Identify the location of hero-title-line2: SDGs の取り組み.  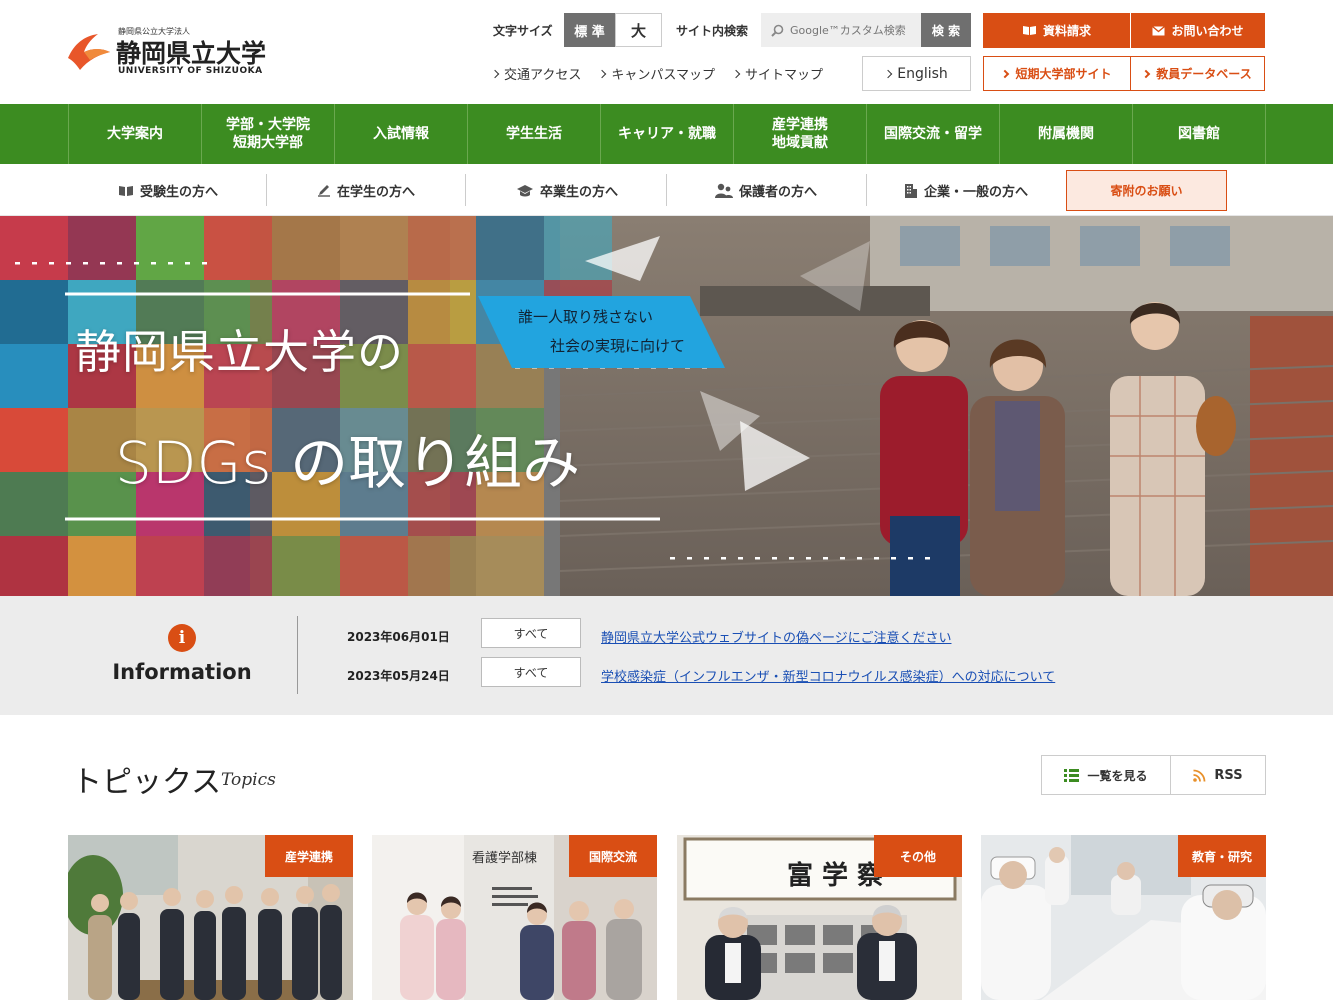
(348, 463).